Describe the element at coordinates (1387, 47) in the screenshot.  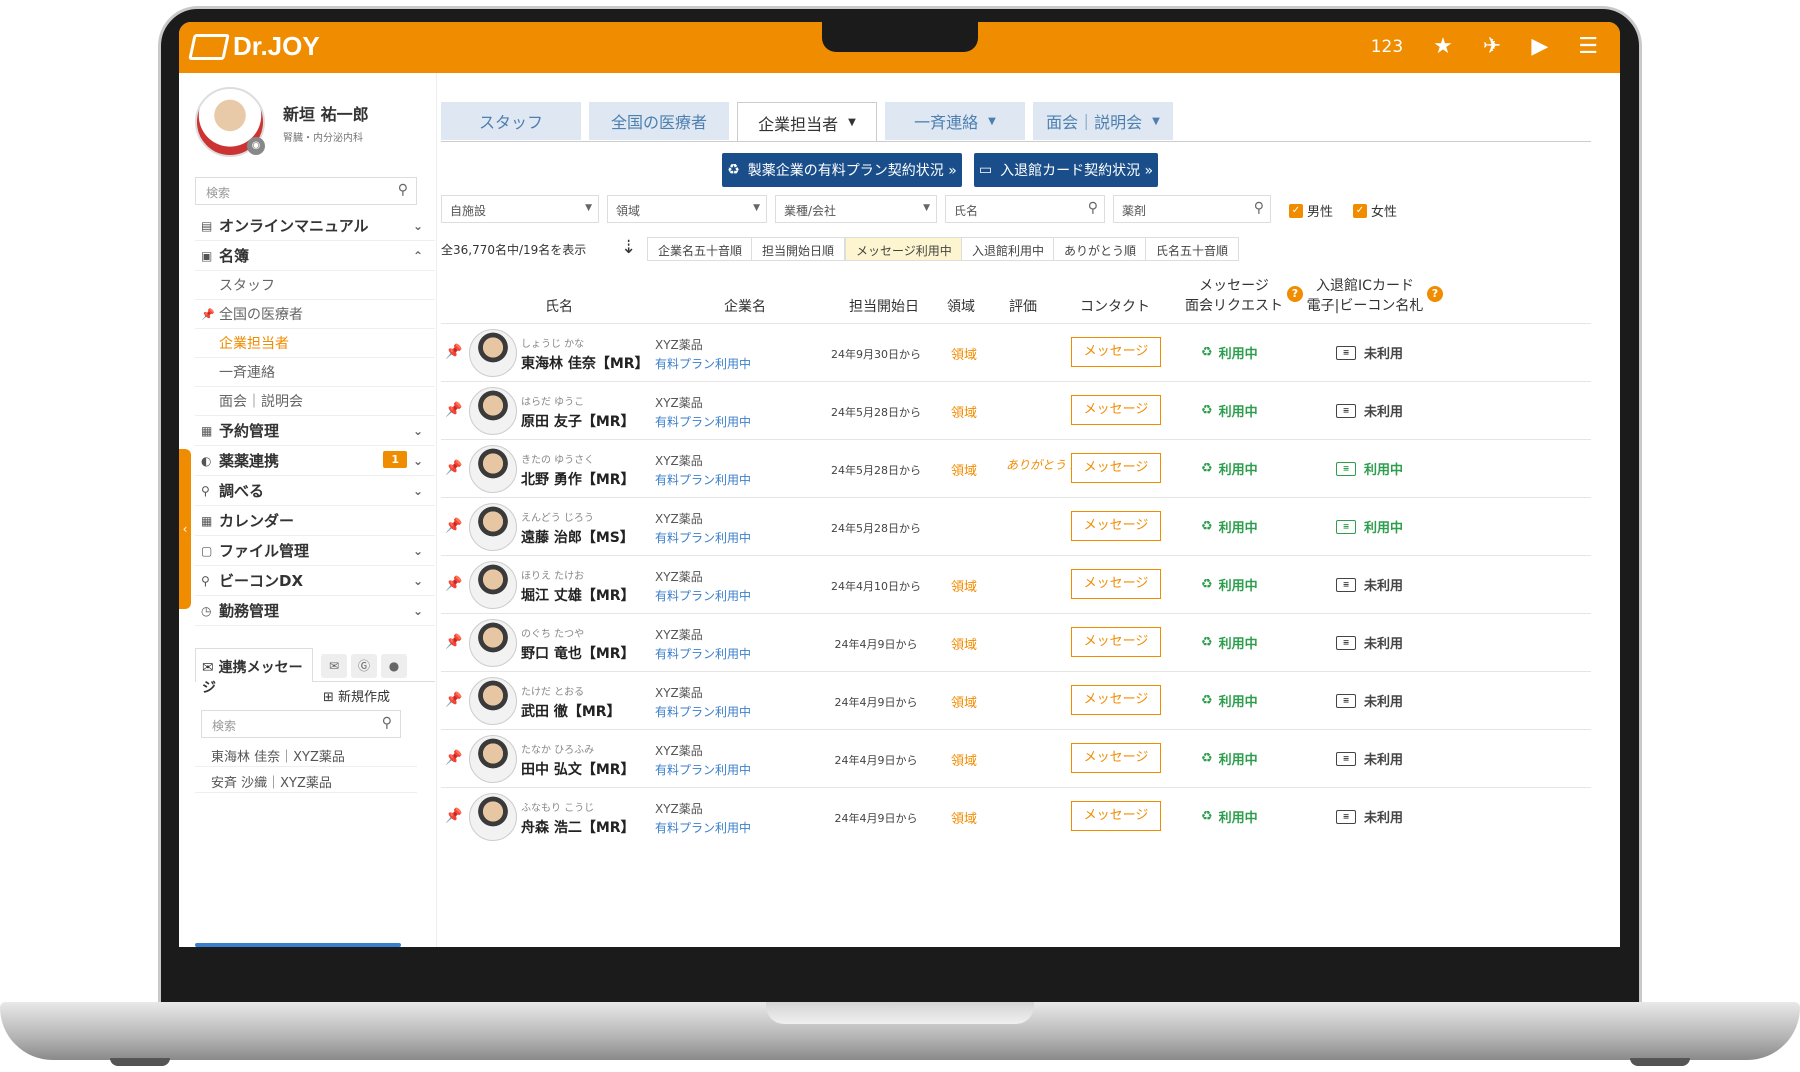
I see `notification-count: 123` at that location.